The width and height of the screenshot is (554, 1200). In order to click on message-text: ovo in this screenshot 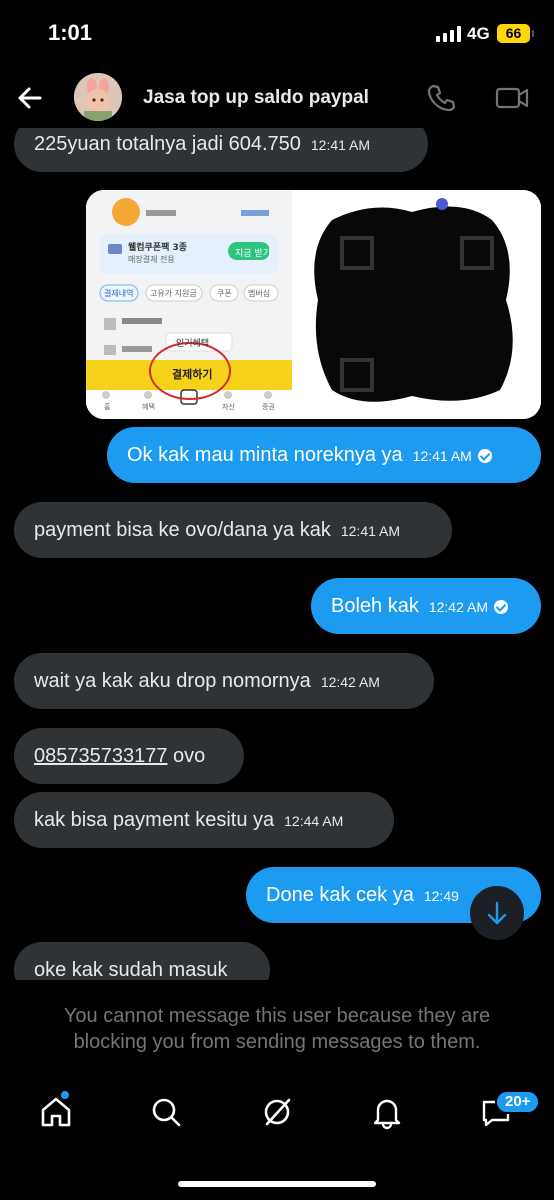, I will do `click(186, 756)`.